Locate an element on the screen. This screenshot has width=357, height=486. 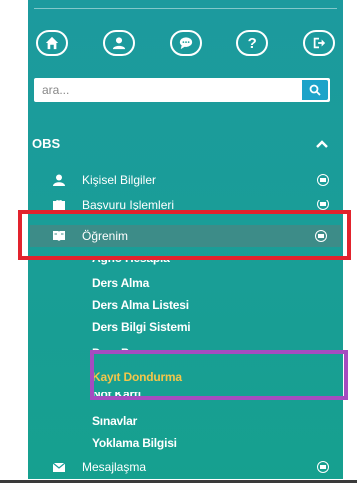
home-icon is located at coordinates (52, 43).